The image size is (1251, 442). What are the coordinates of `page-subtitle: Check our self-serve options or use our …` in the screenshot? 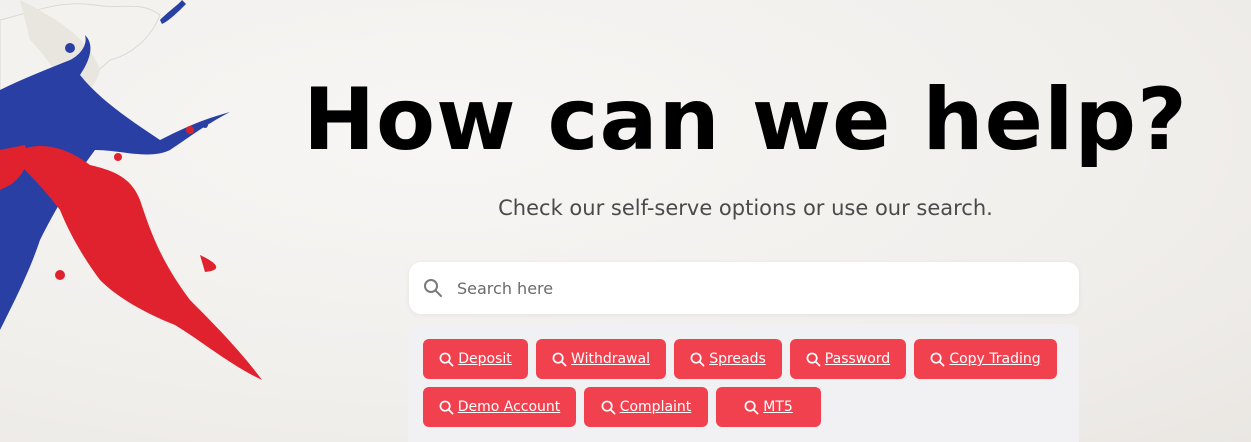 It's located at (745, 208).